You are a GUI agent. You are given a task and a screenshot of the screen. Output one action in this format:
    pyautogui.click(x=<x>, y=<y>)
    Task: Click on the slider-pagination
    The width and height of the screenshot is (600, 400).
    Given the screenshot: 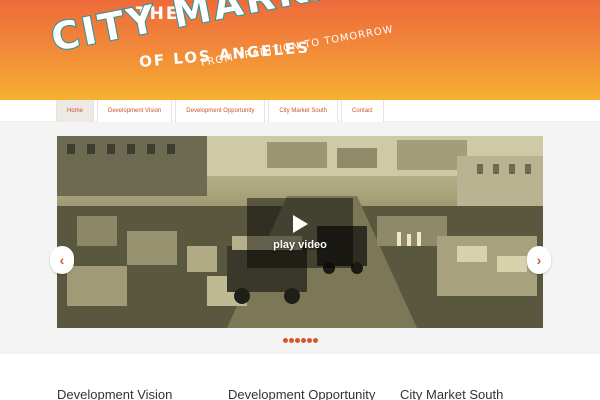 What is the action you would take?
    pyautogui.click(x=301, y=340)
    